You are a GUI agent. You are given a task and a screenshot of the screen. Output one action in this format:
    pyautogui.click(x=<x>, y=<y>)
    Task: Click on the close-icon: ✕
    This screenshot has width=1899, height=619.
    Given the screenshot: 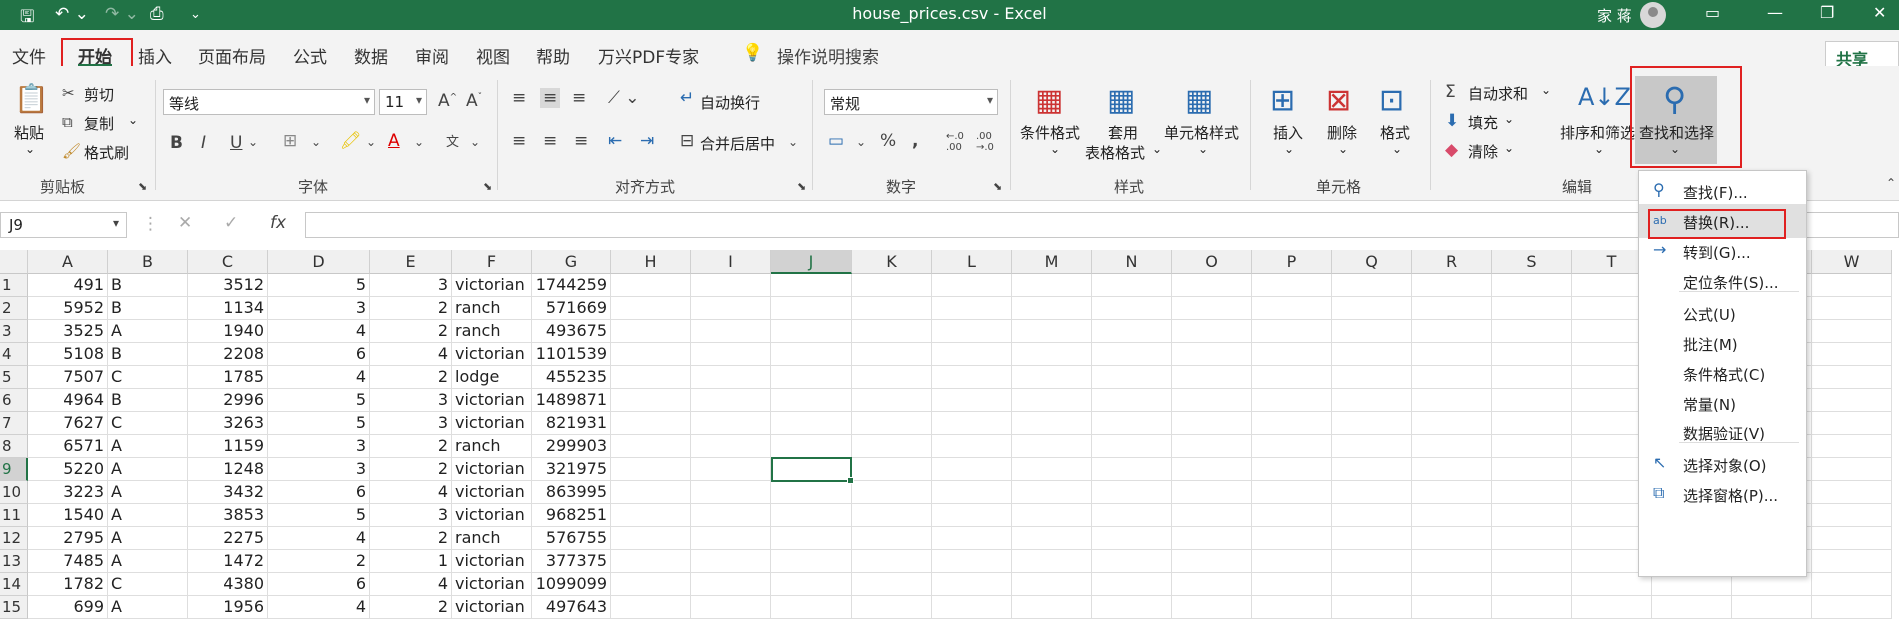 What is the action you would take?
    pyautogui.click(x=1879, y=12)
    